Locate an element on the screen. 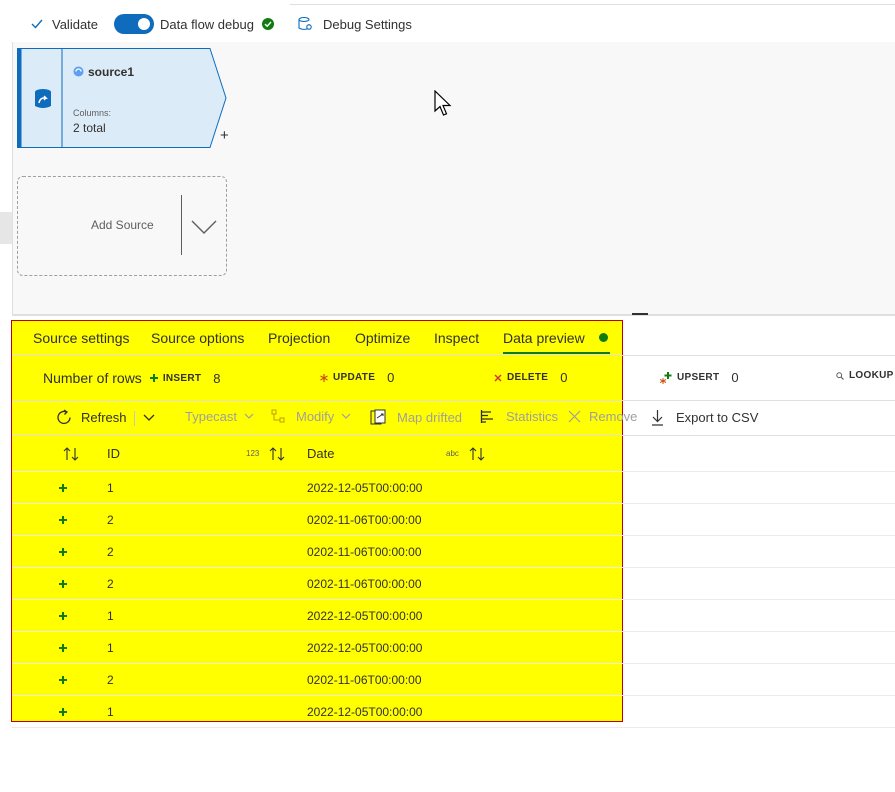 The width and height of the screenshot is (895, 792). source-node-name: source1 is located at coordinates (111, 72).